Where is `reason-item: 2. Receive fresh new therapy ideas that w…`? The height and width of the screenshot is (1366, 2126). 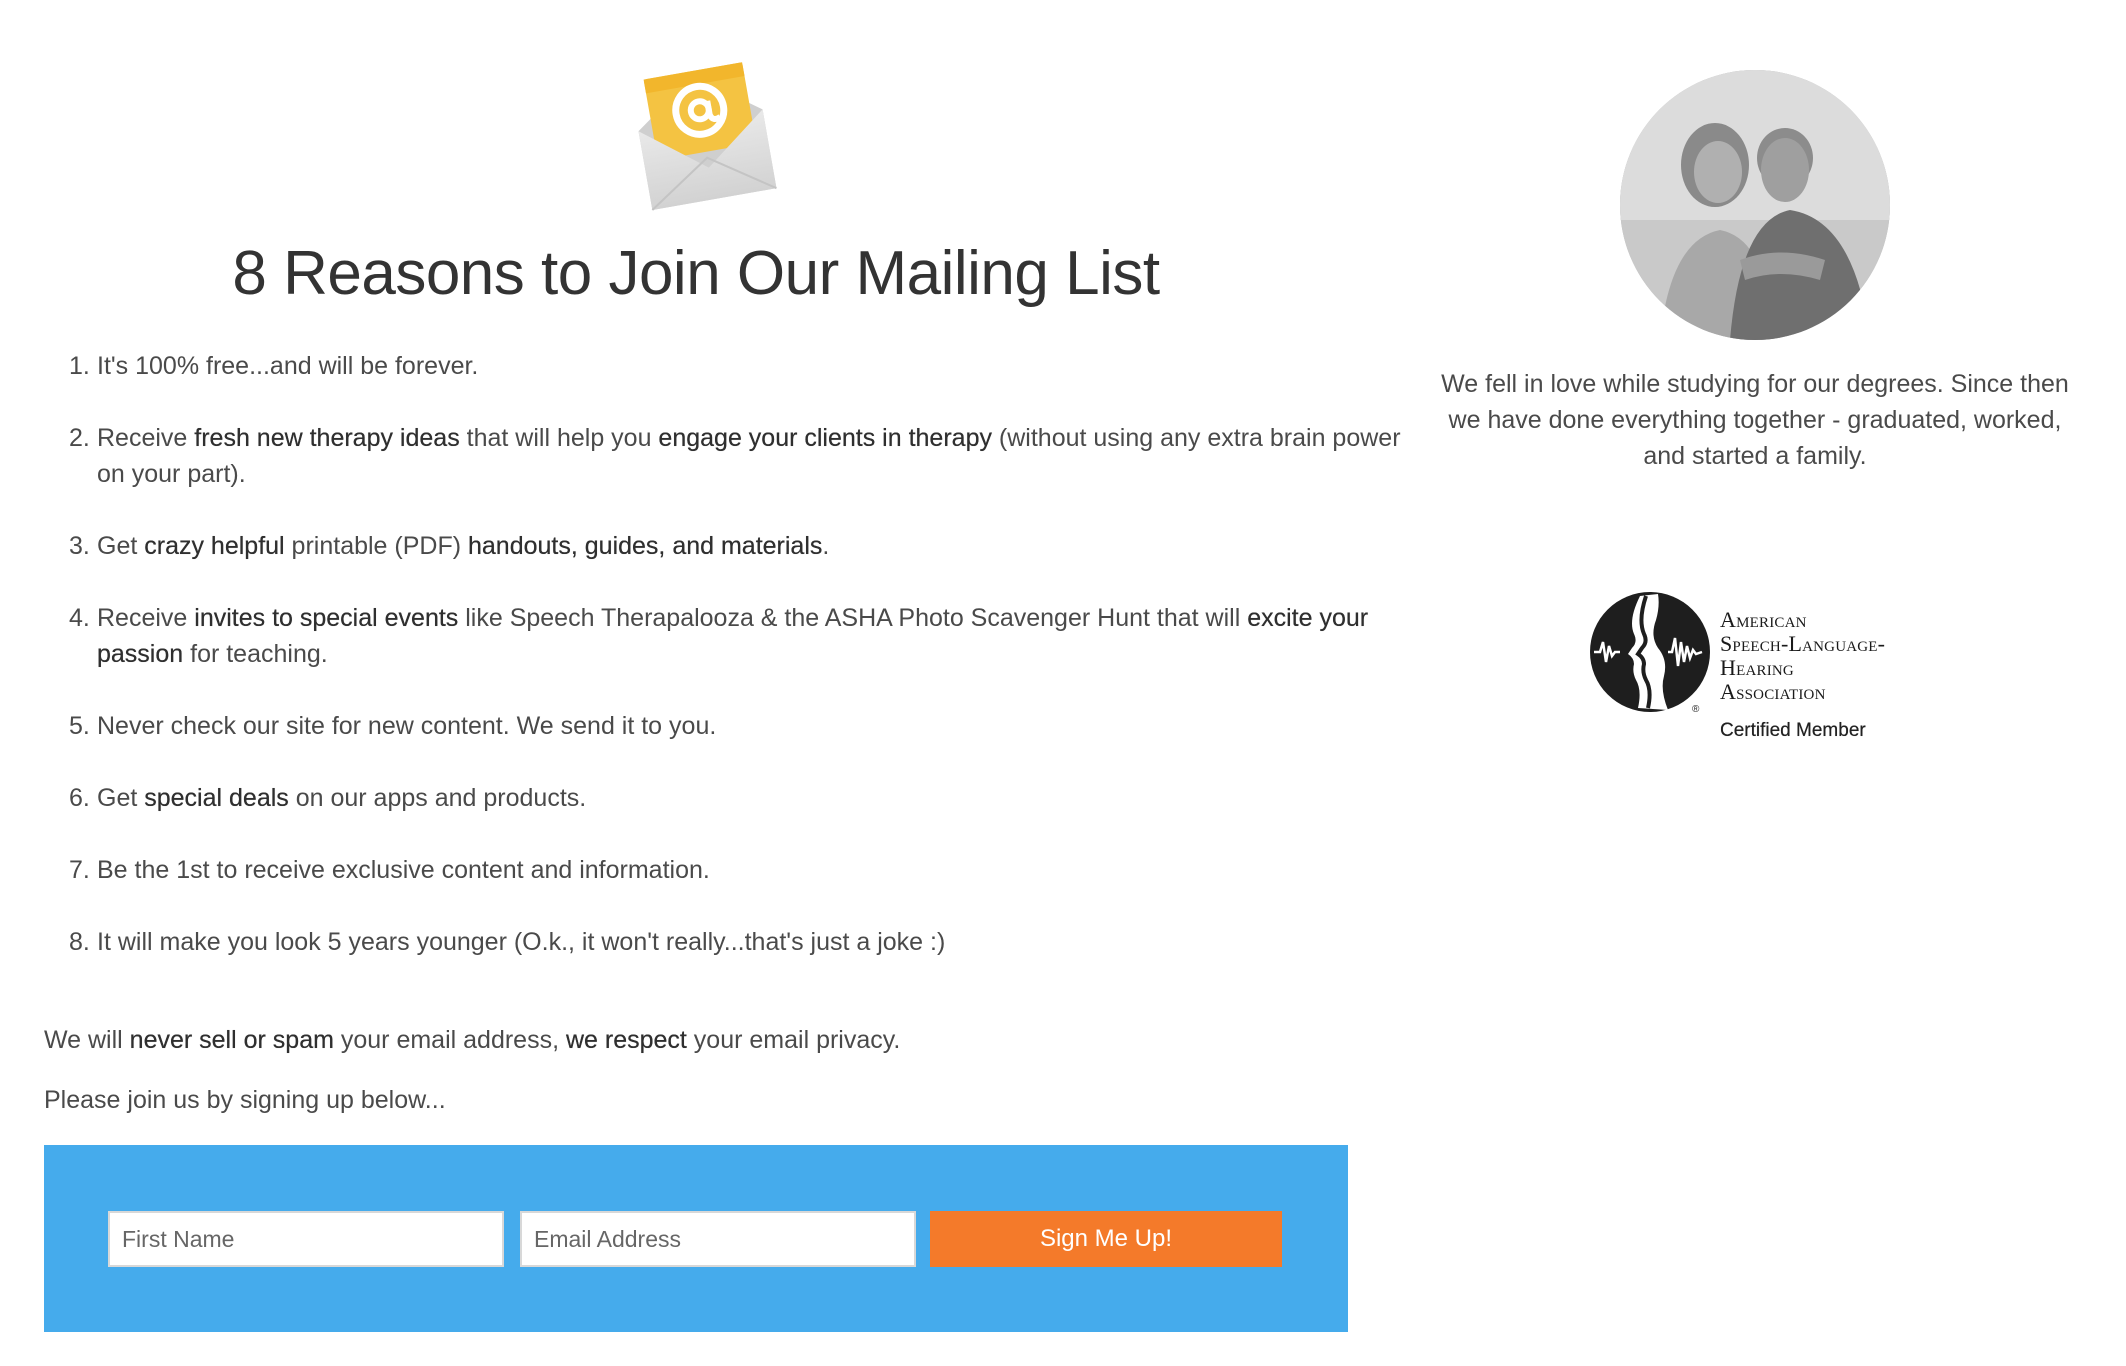
reason-item: 2. Receive fresh new therapy ideas that w… is located at coordinates (735, 456).